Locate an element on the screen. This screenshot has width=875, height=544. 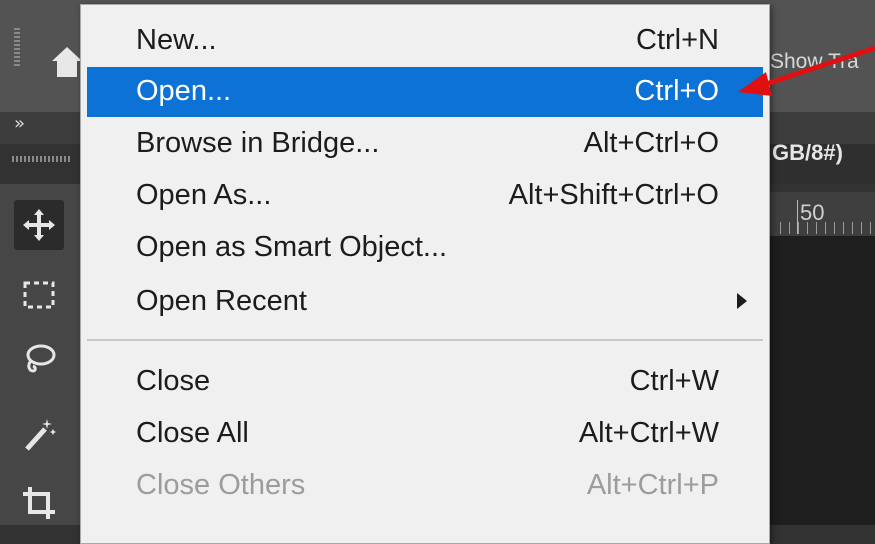
panel-grip is located at coordinates (17, 48).